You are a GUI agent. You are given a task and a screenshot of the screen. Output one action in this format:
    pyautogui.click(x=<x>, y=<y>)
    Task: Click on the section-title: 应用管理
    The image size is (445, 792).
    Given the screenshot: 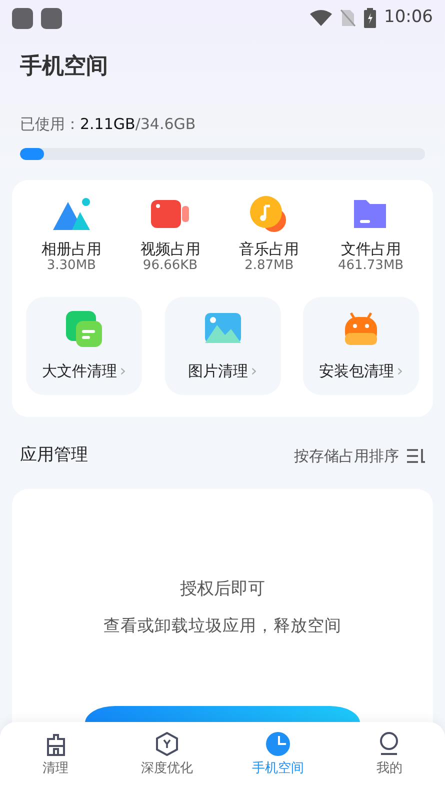 What is the action you would take?
    pyautogui.click(x=54, y=456)
    